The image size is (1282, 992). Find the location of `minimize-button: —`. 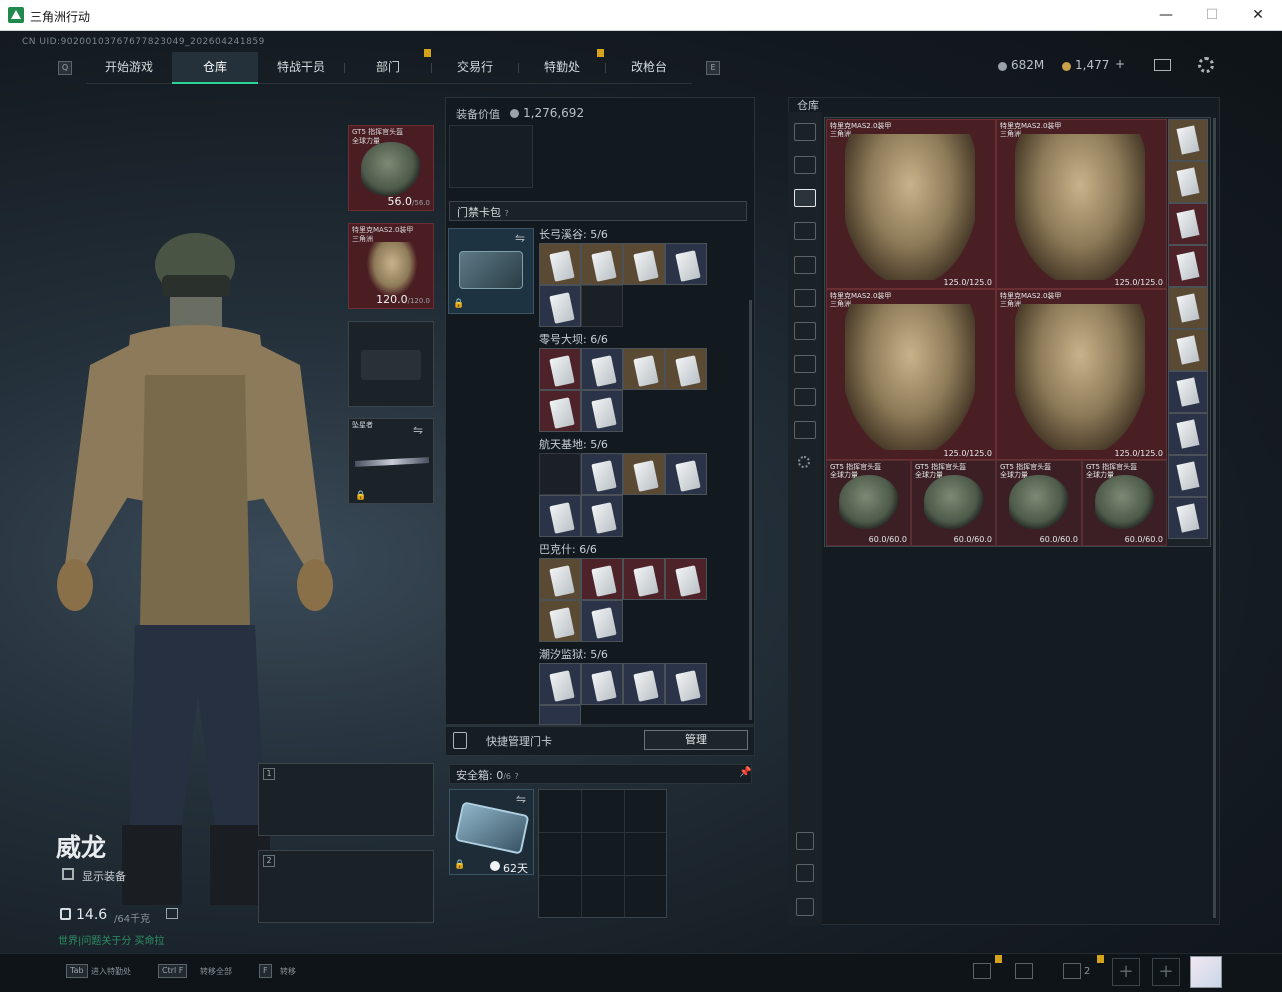

minimize-button: — is located at coordinates (1166, 15).